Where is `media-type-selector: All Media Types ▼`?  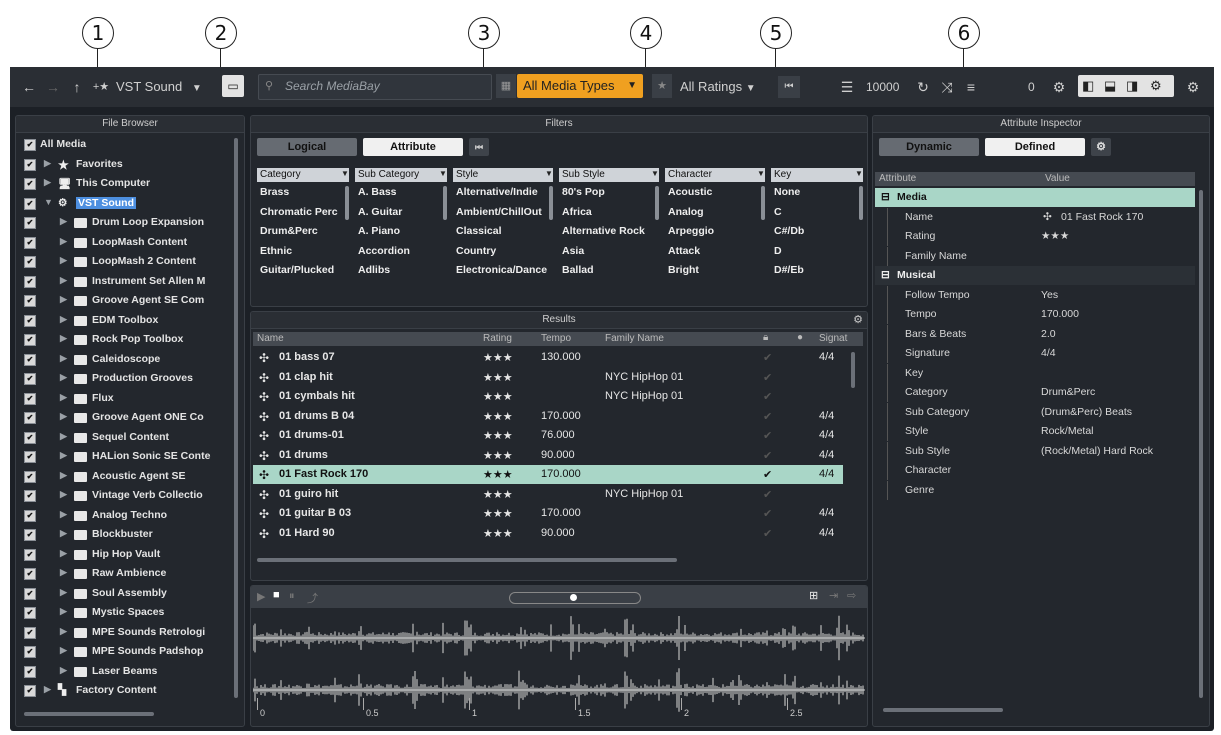
media-type-selector: All Media Types ▼ is located at coordinates (580, 86).